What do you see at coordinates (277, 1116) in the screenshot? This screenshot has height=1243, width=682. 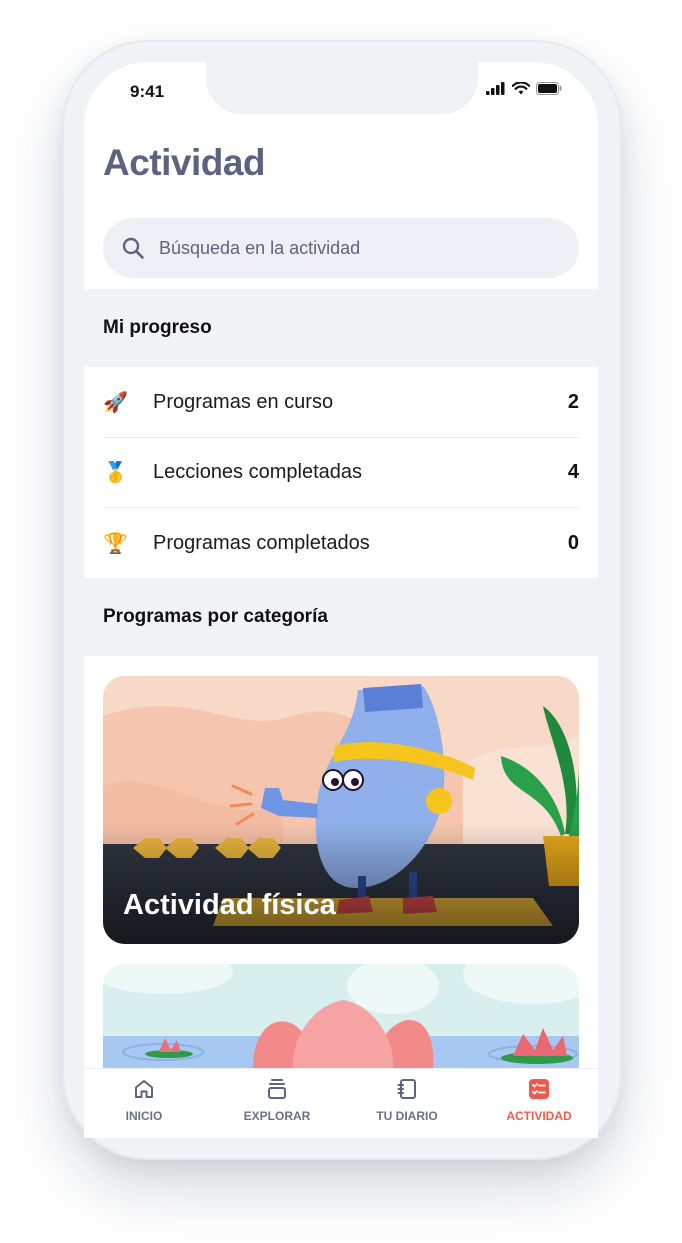 I see `tab-label: EXPLORAR` at bounding box center [277, 1116].